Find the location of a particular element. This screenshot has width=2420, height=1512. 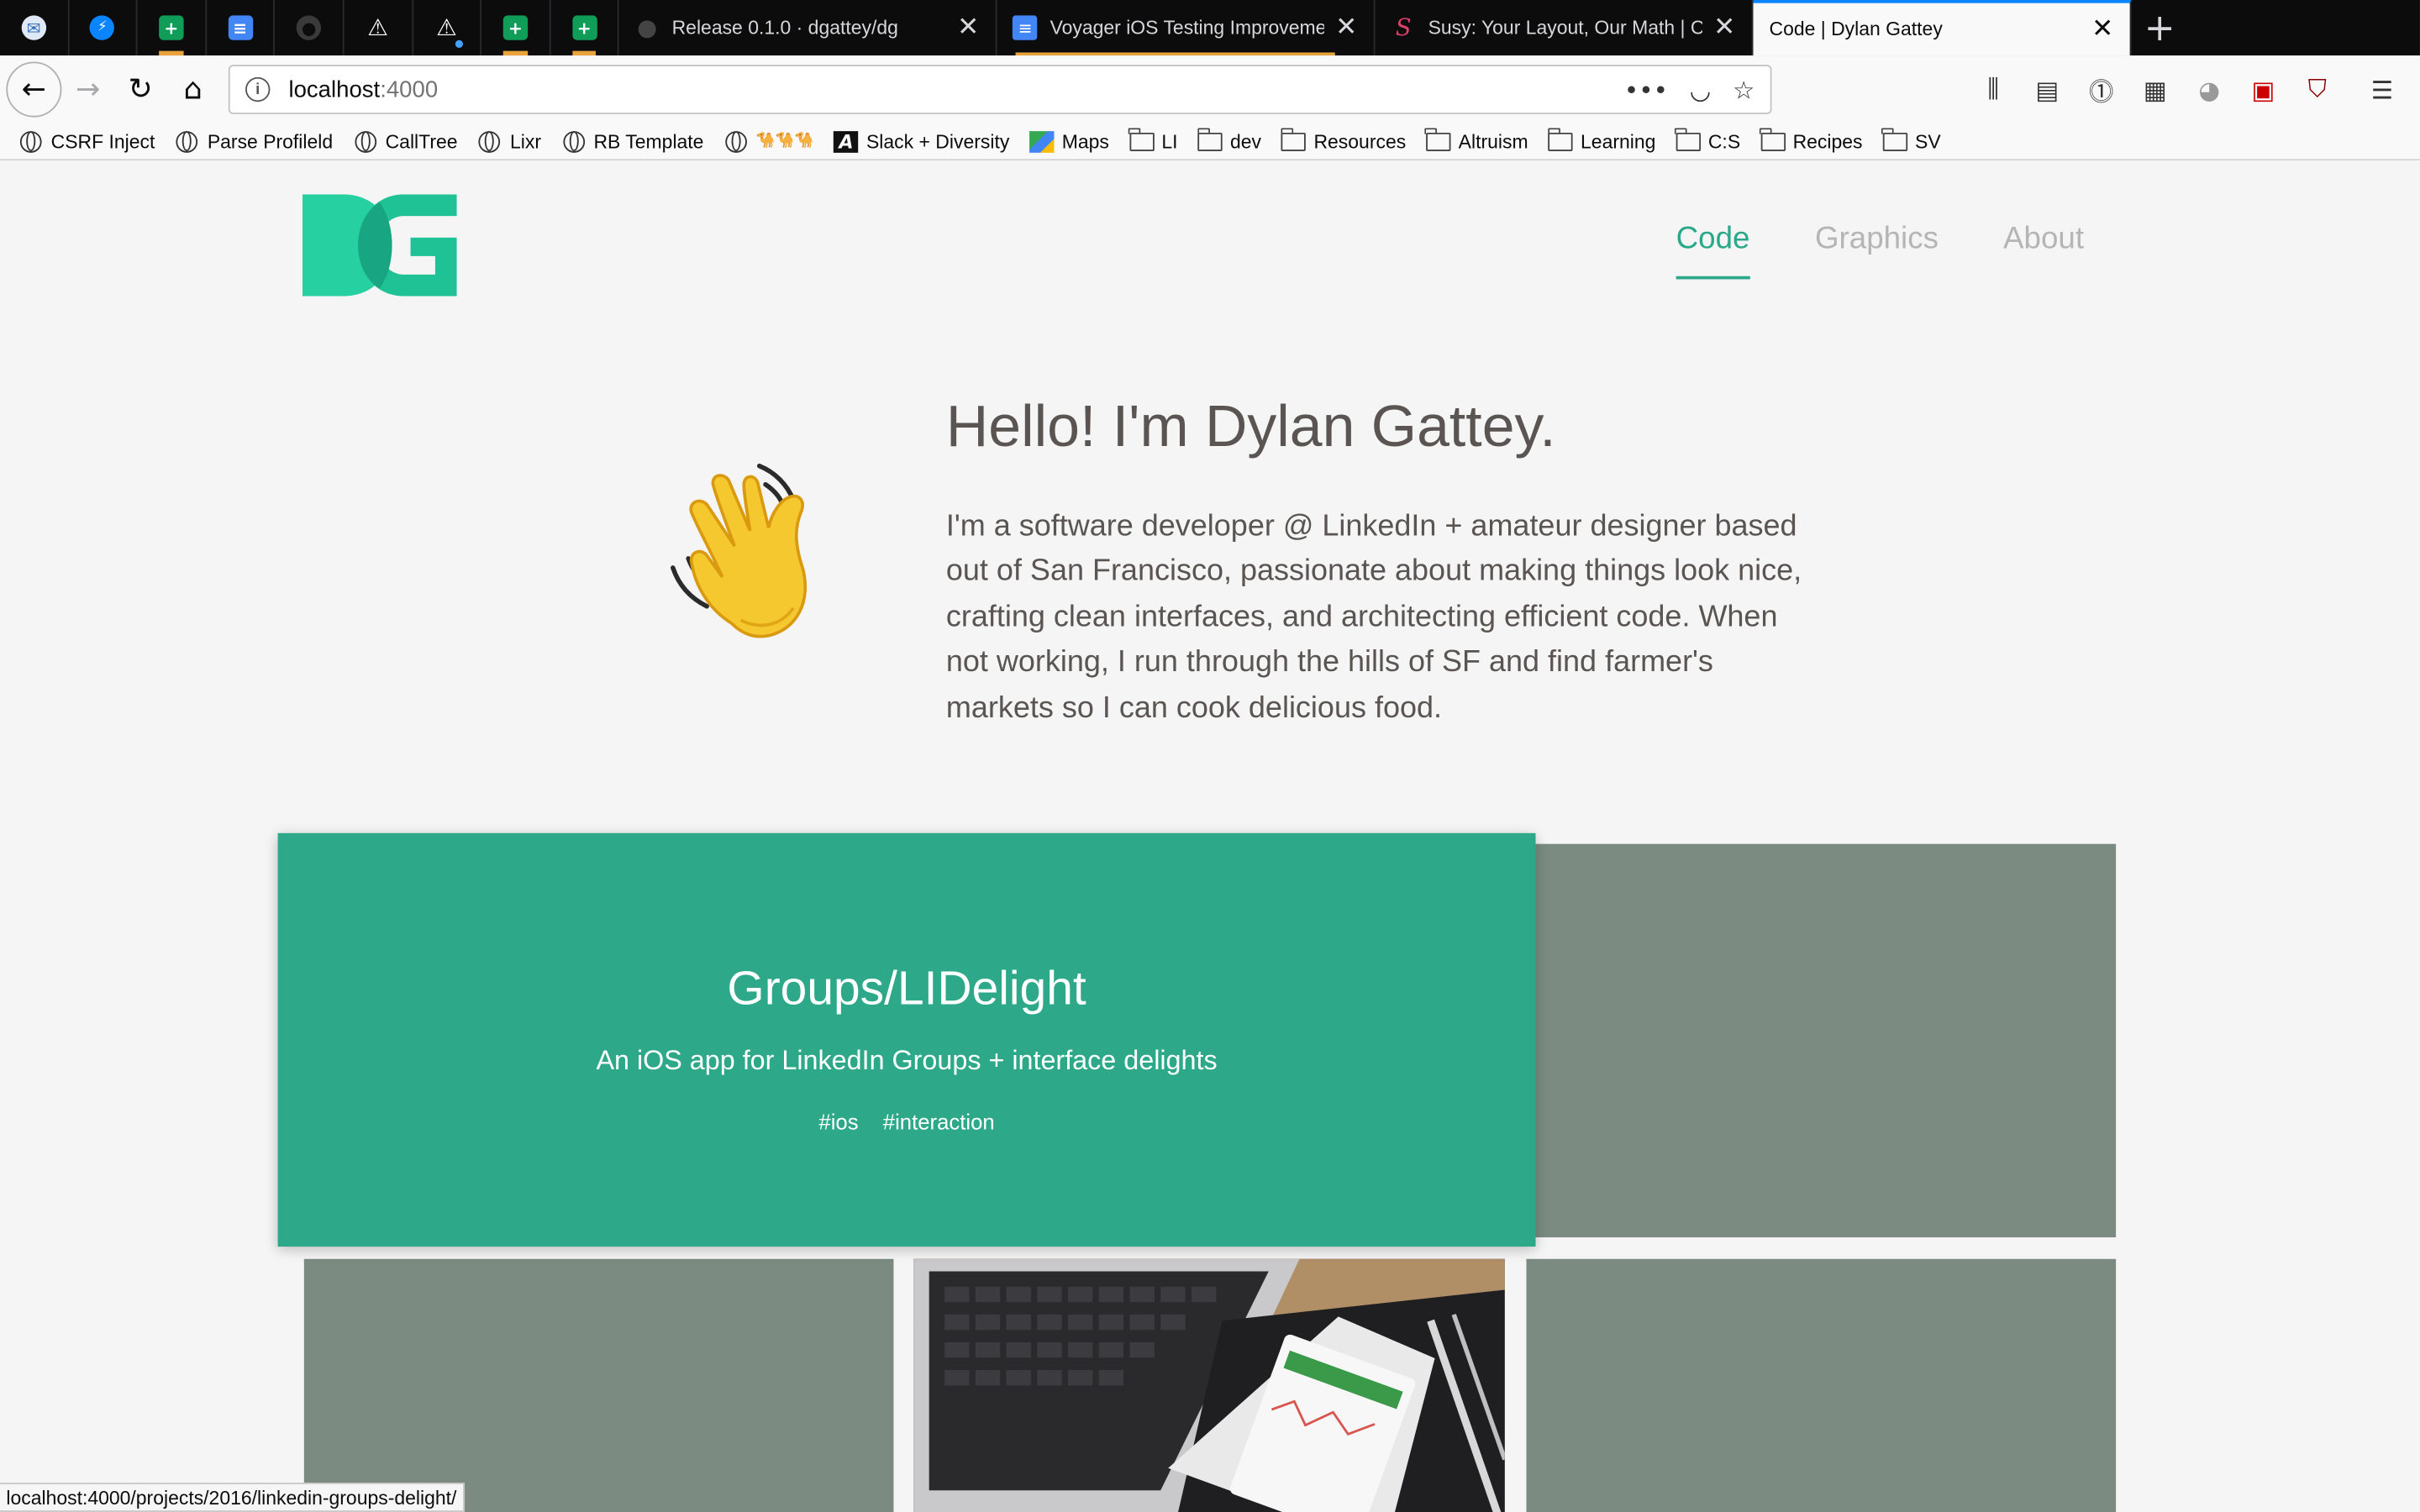

bookmark-folder-dev: dev is located at coordinates (1229, 139).